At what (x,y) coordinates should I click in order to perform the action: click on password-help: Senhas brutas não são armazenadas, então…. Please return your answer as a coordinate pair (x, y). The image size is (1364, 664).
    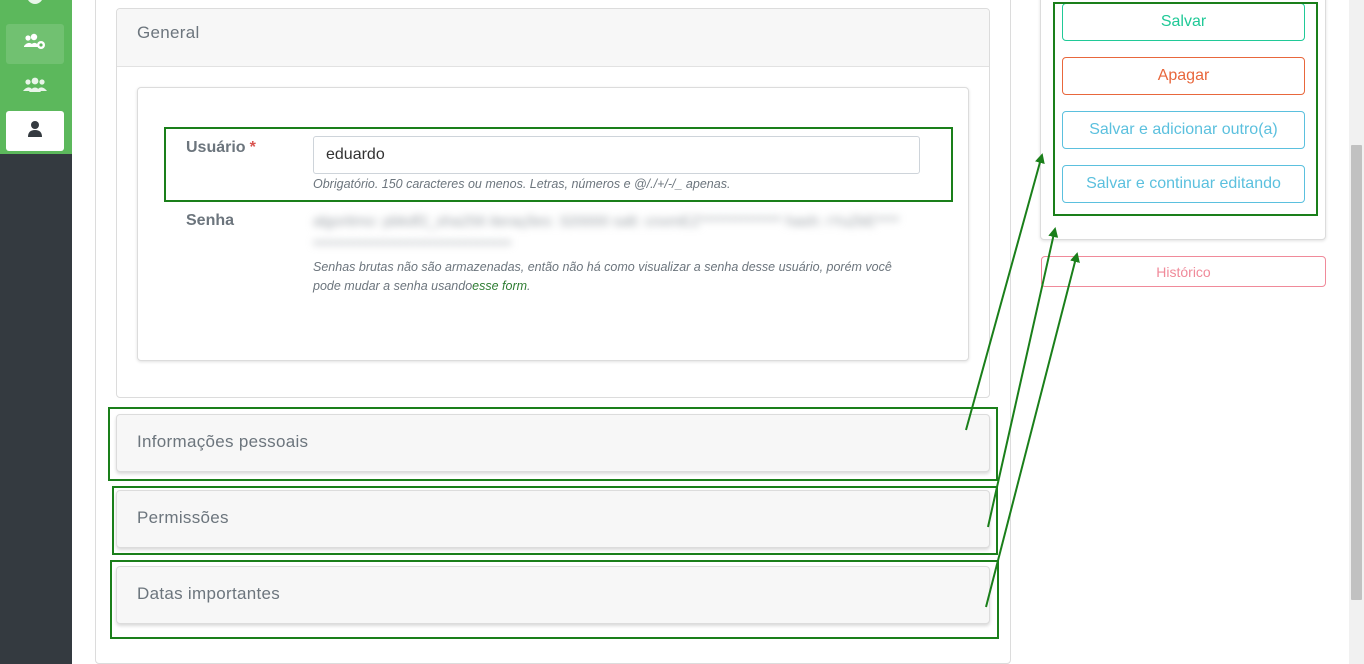
    Looking at the image, I should click on (613, 277).